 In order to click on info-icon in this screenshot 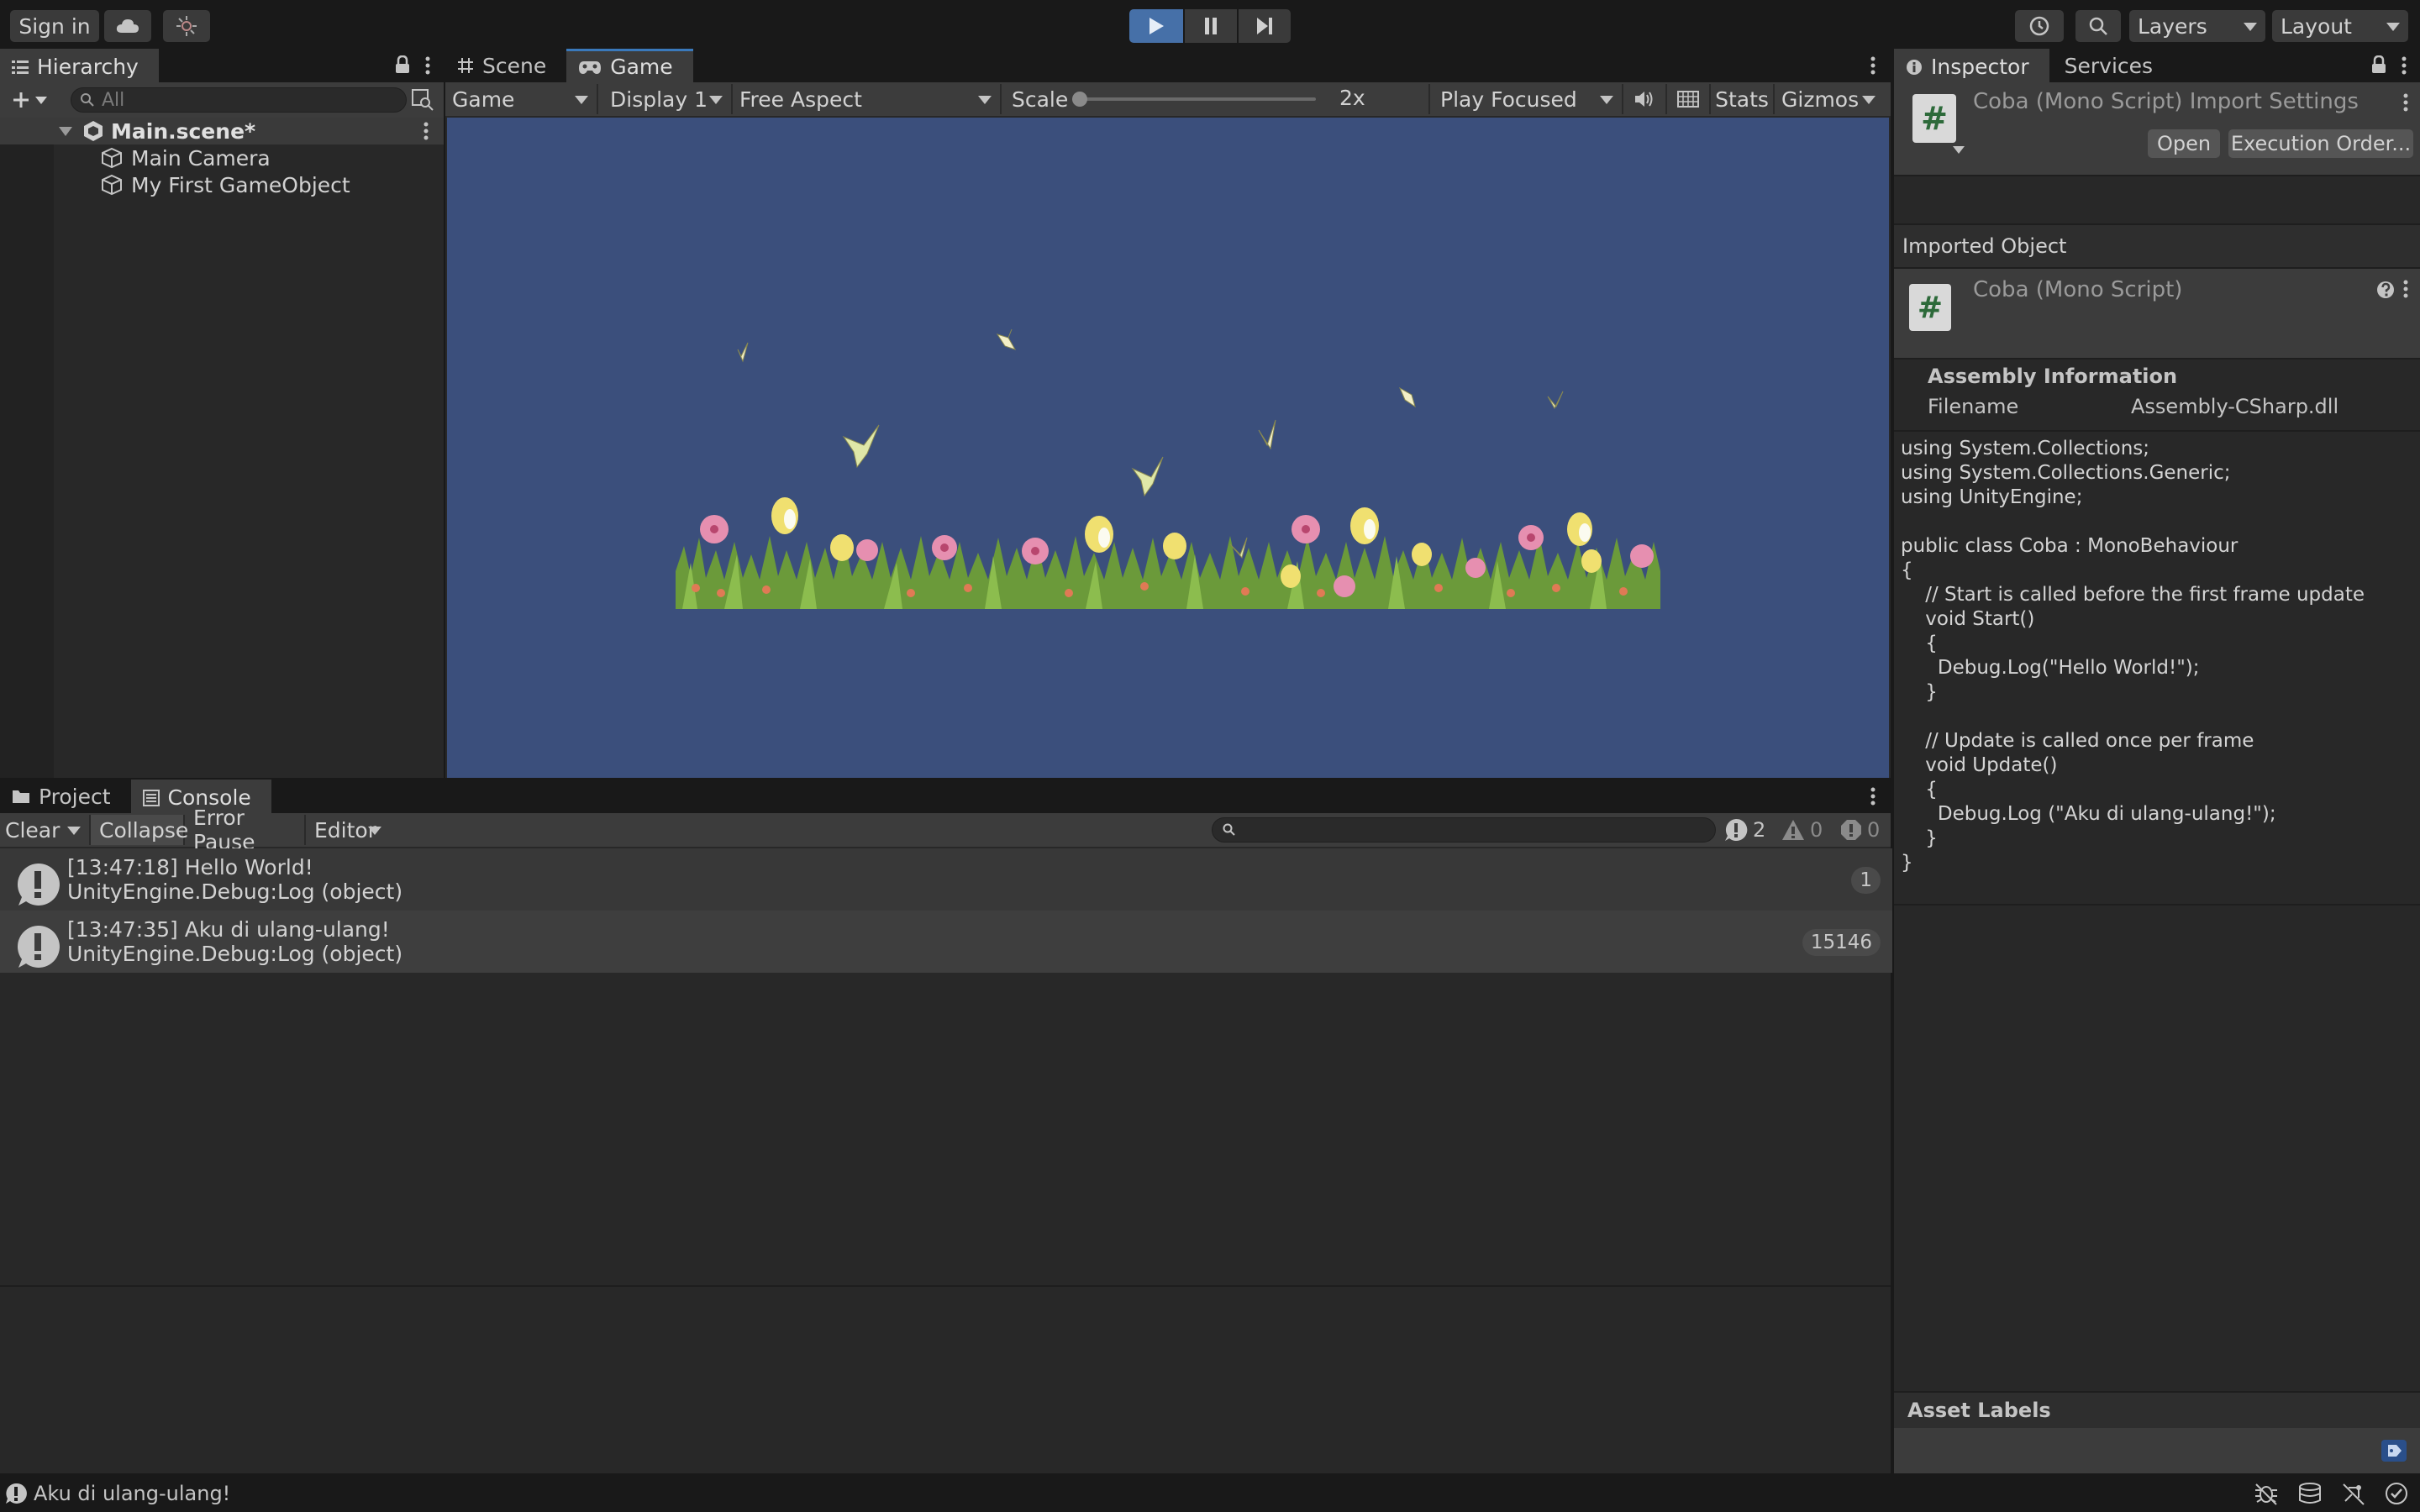, I will do `click(38, 946)`.